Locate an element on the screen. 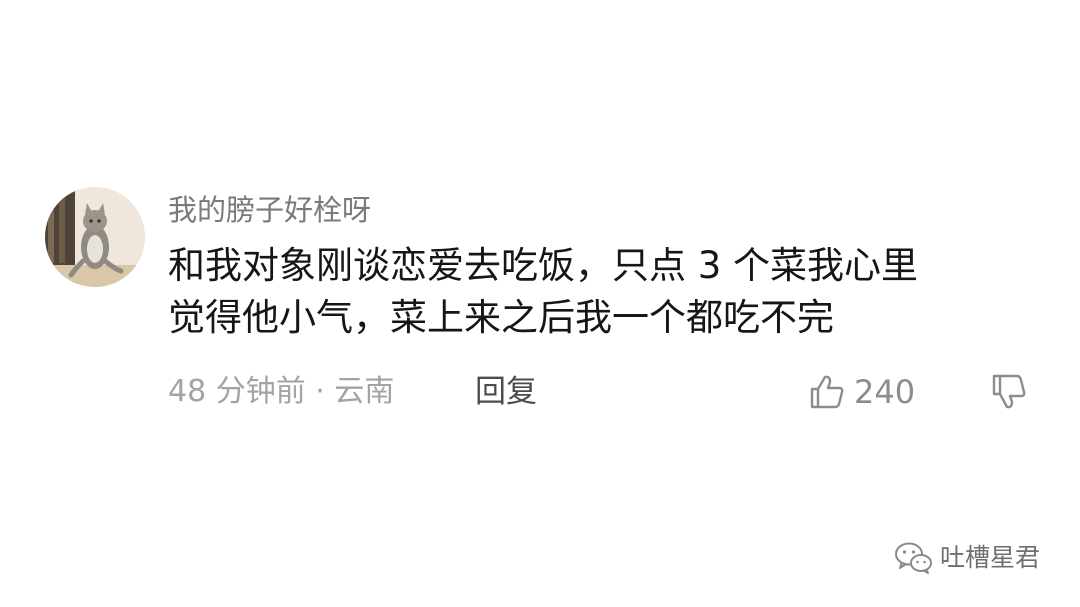 The width and height of the screenshot is (1080, 607). comment-line: 觉得他小气，菜上来之后我一个都吃不完 is located at coordinates (501, 317).